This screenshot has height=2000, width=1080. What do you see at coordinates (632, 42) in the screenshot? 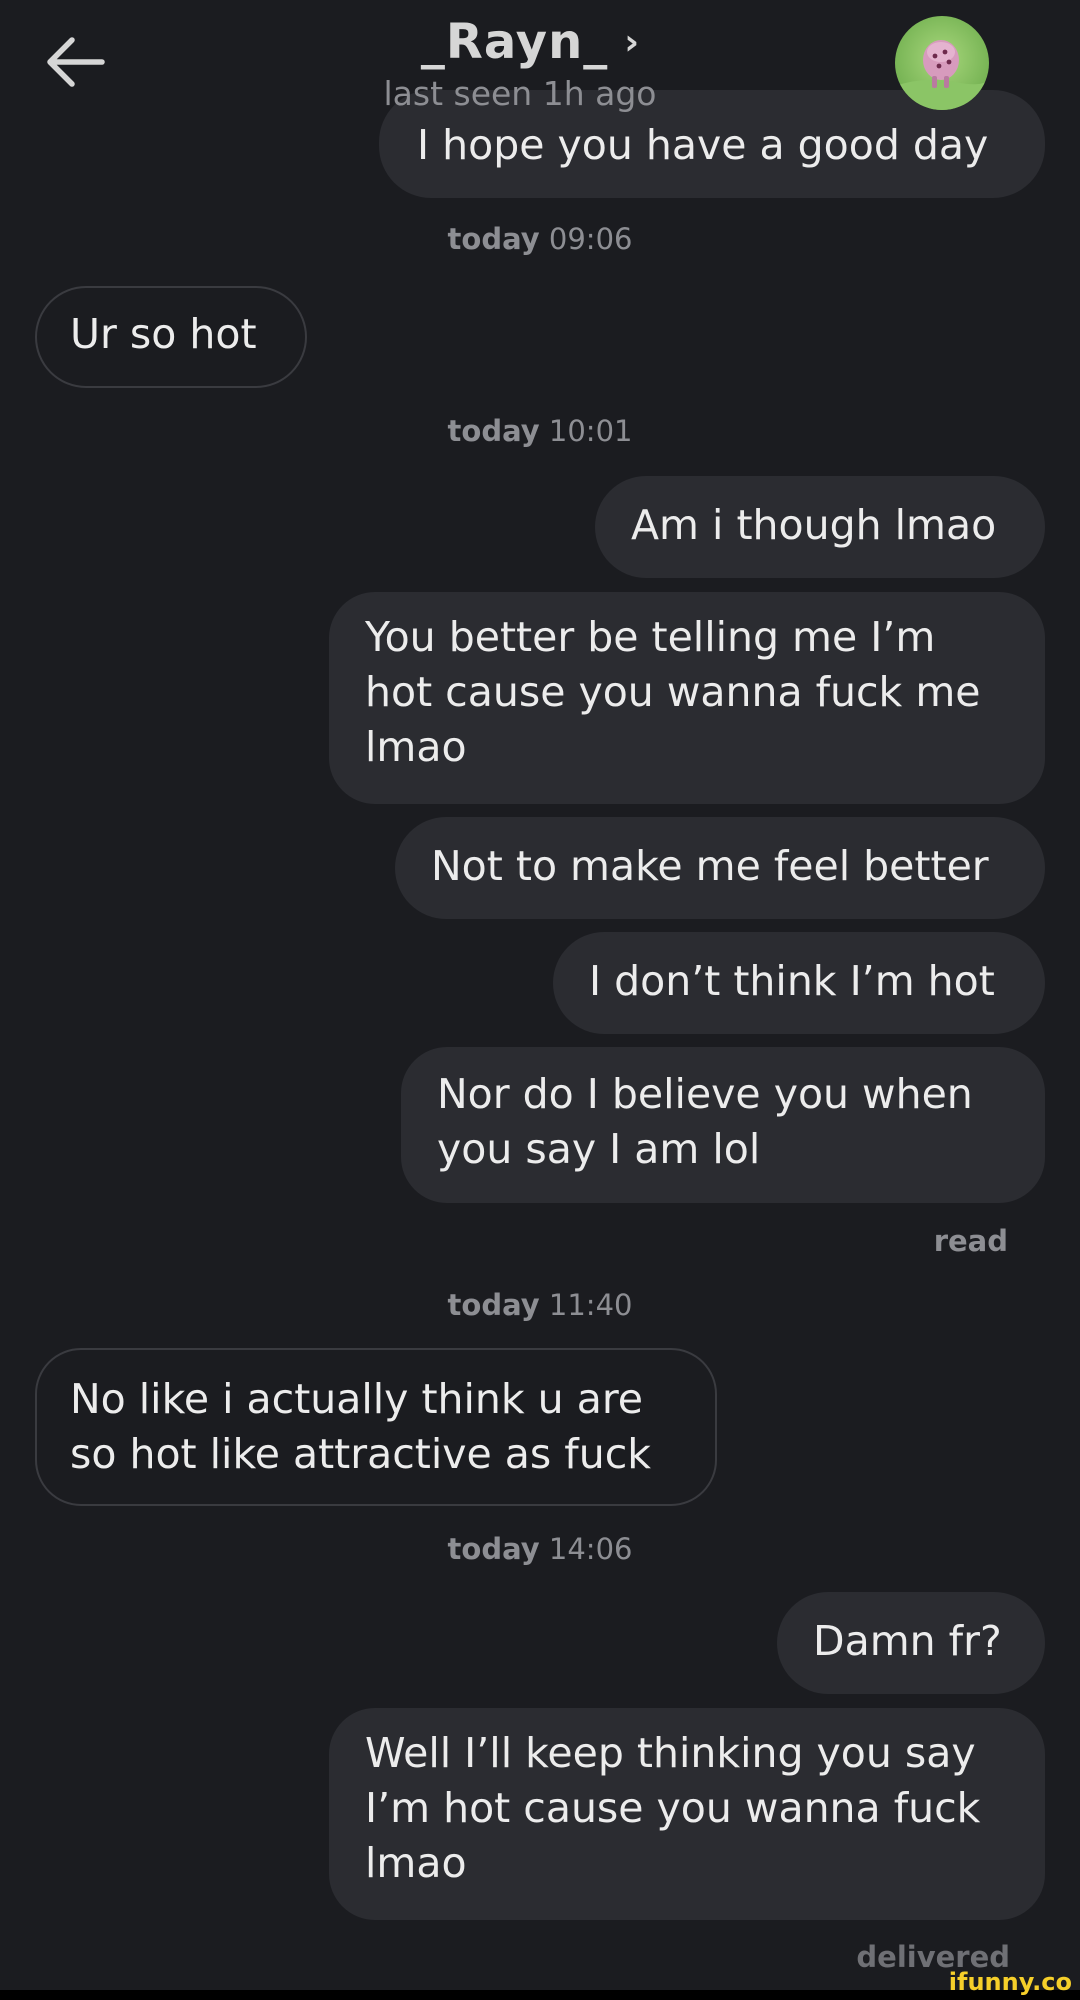
I see `chevron-right-icon: ›` at bounding box center [632, 42].